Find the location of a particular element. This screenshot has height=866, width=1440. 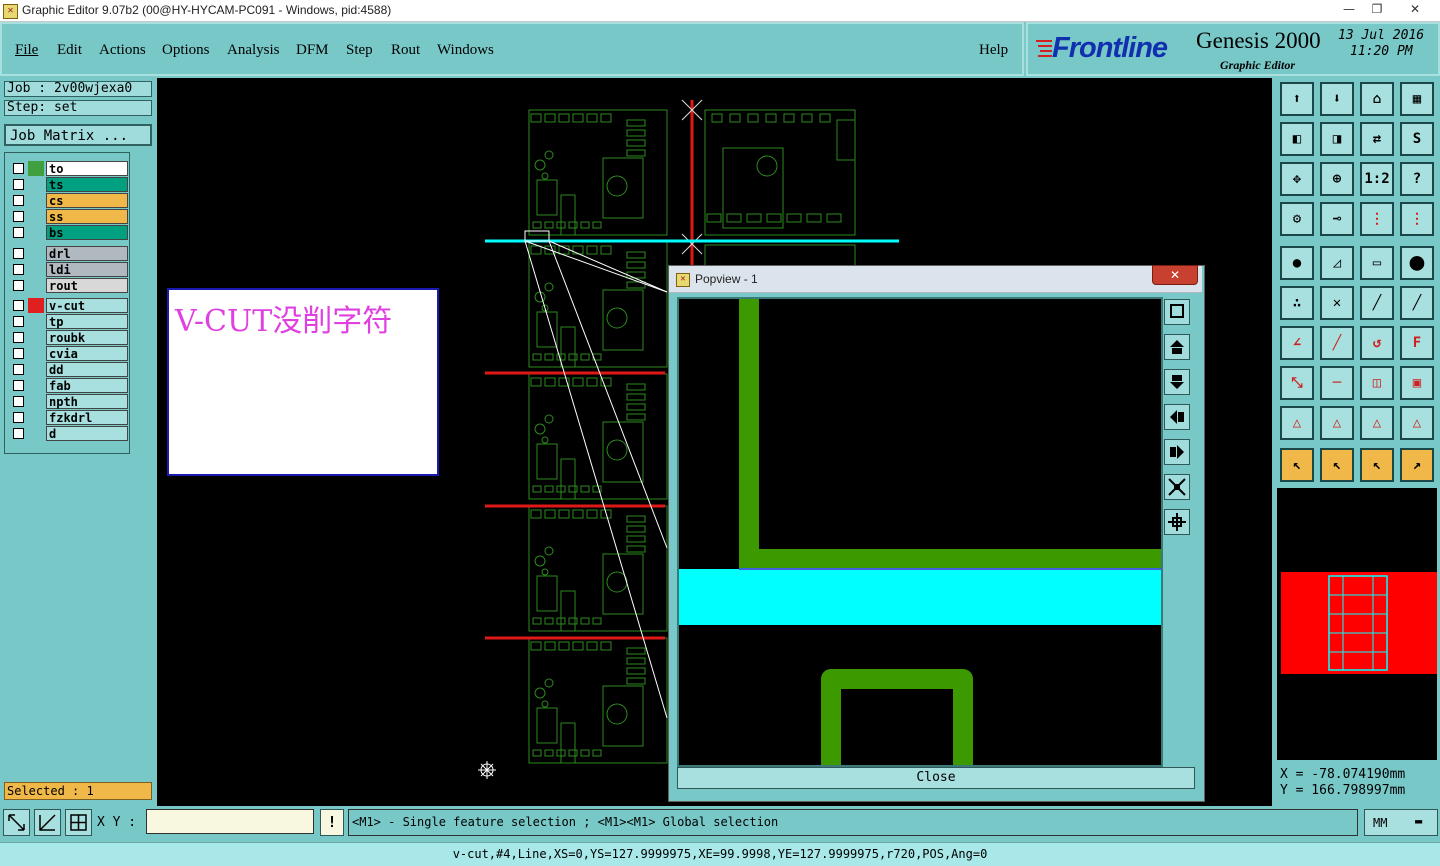

home-view-icon: ⌂ is located at coordinates (1377, 99).